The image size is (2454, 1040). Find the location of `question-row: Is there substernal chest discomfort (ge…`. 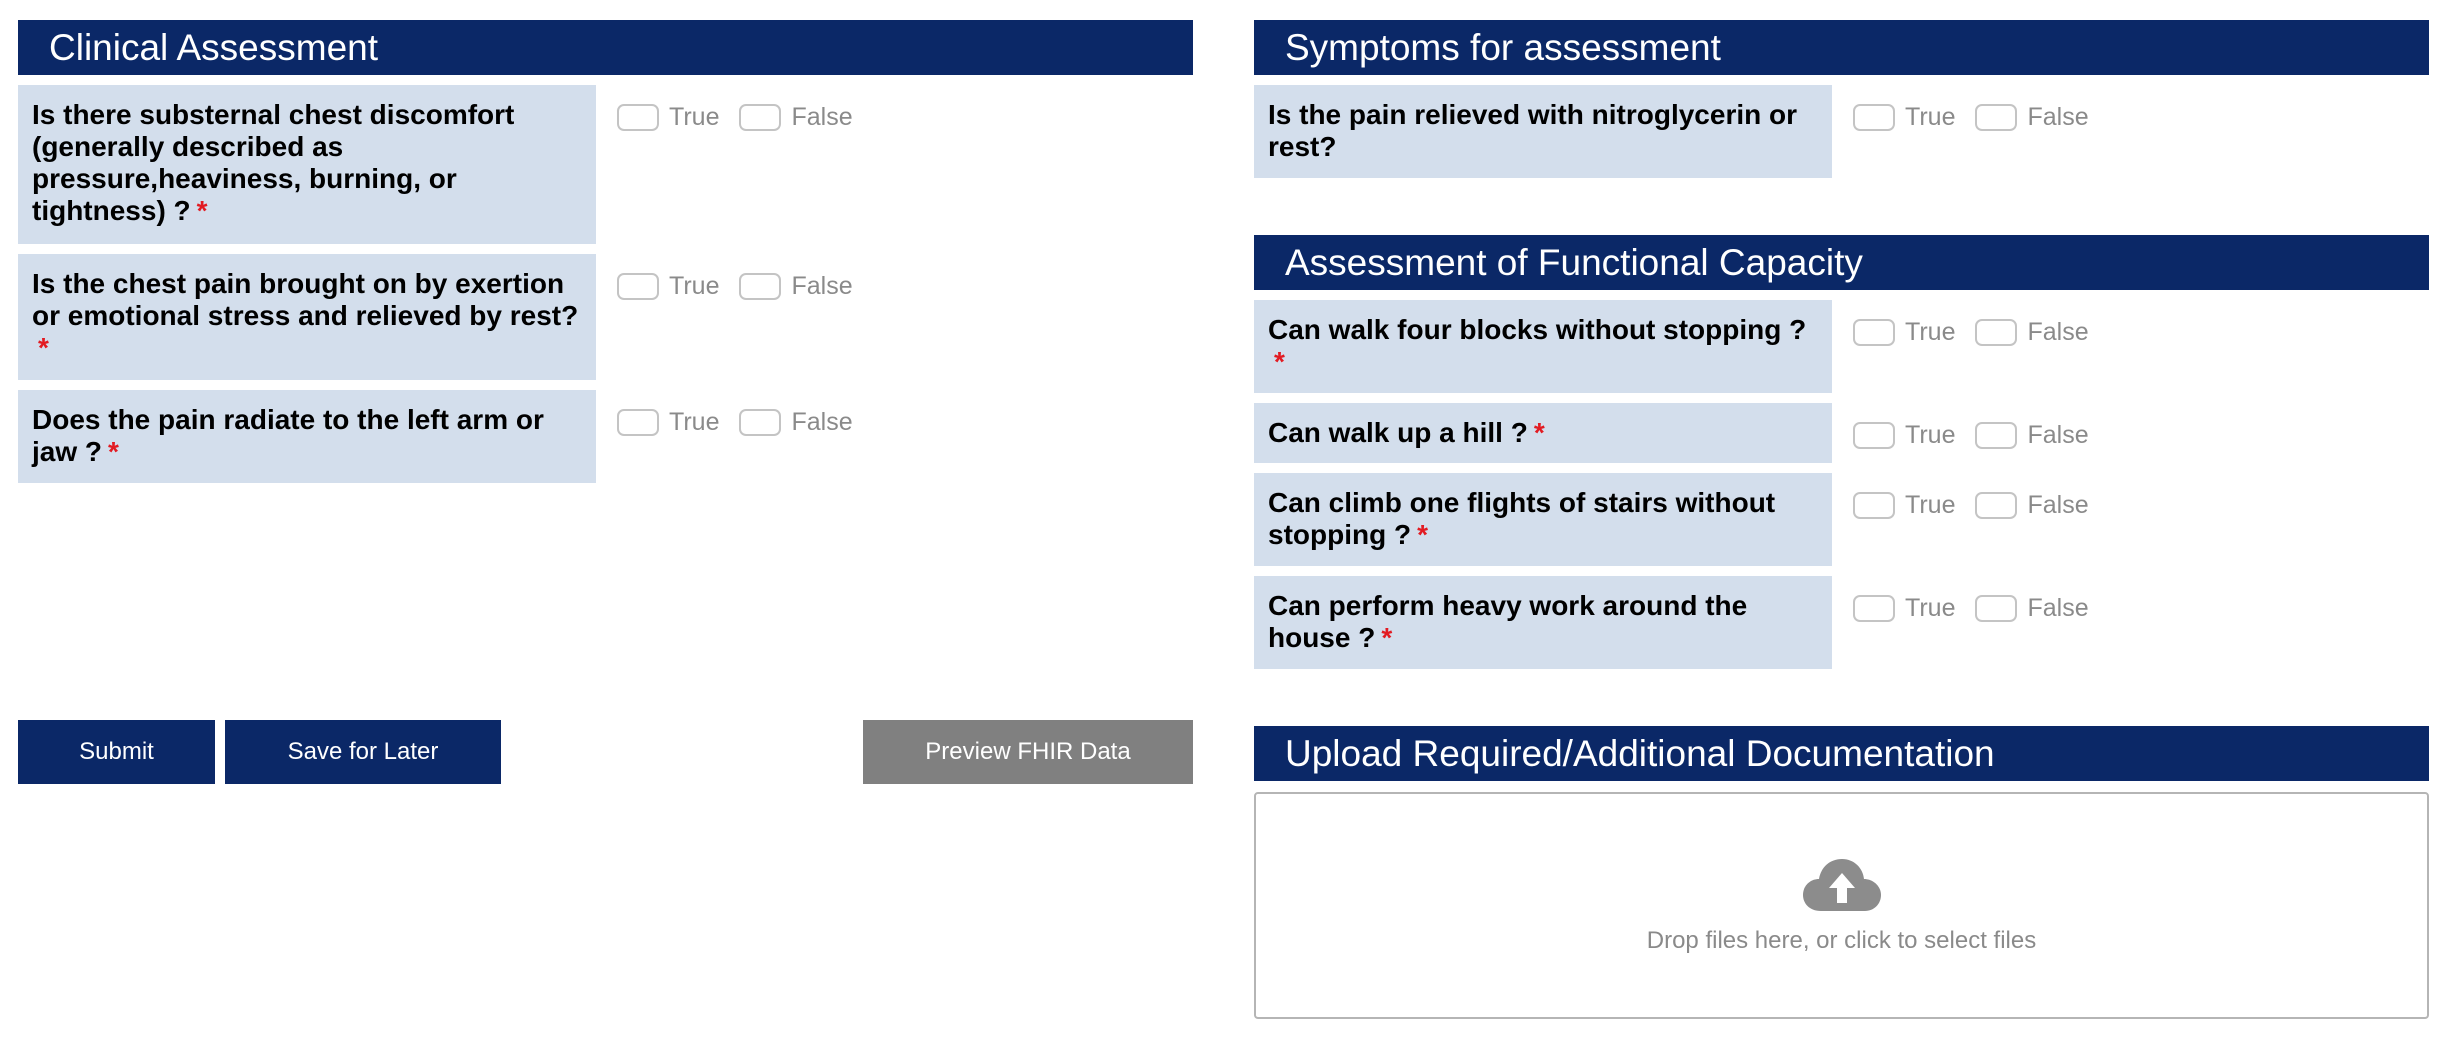

question-row: Is there substernal chest discomfort (ge… is located at coordinates (605, 164).